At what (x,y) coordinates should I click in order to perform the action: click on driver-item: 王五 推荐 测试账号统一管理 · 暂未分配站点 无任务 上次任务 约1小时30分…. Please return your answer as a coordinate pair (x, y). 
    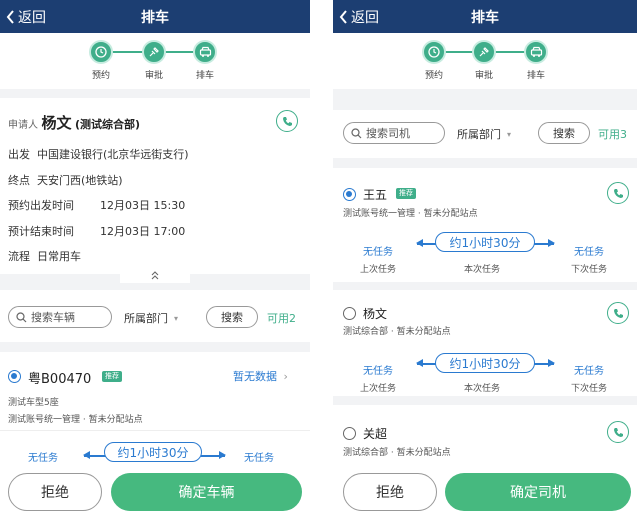
    Looking at the image, I should click on (485, 225).